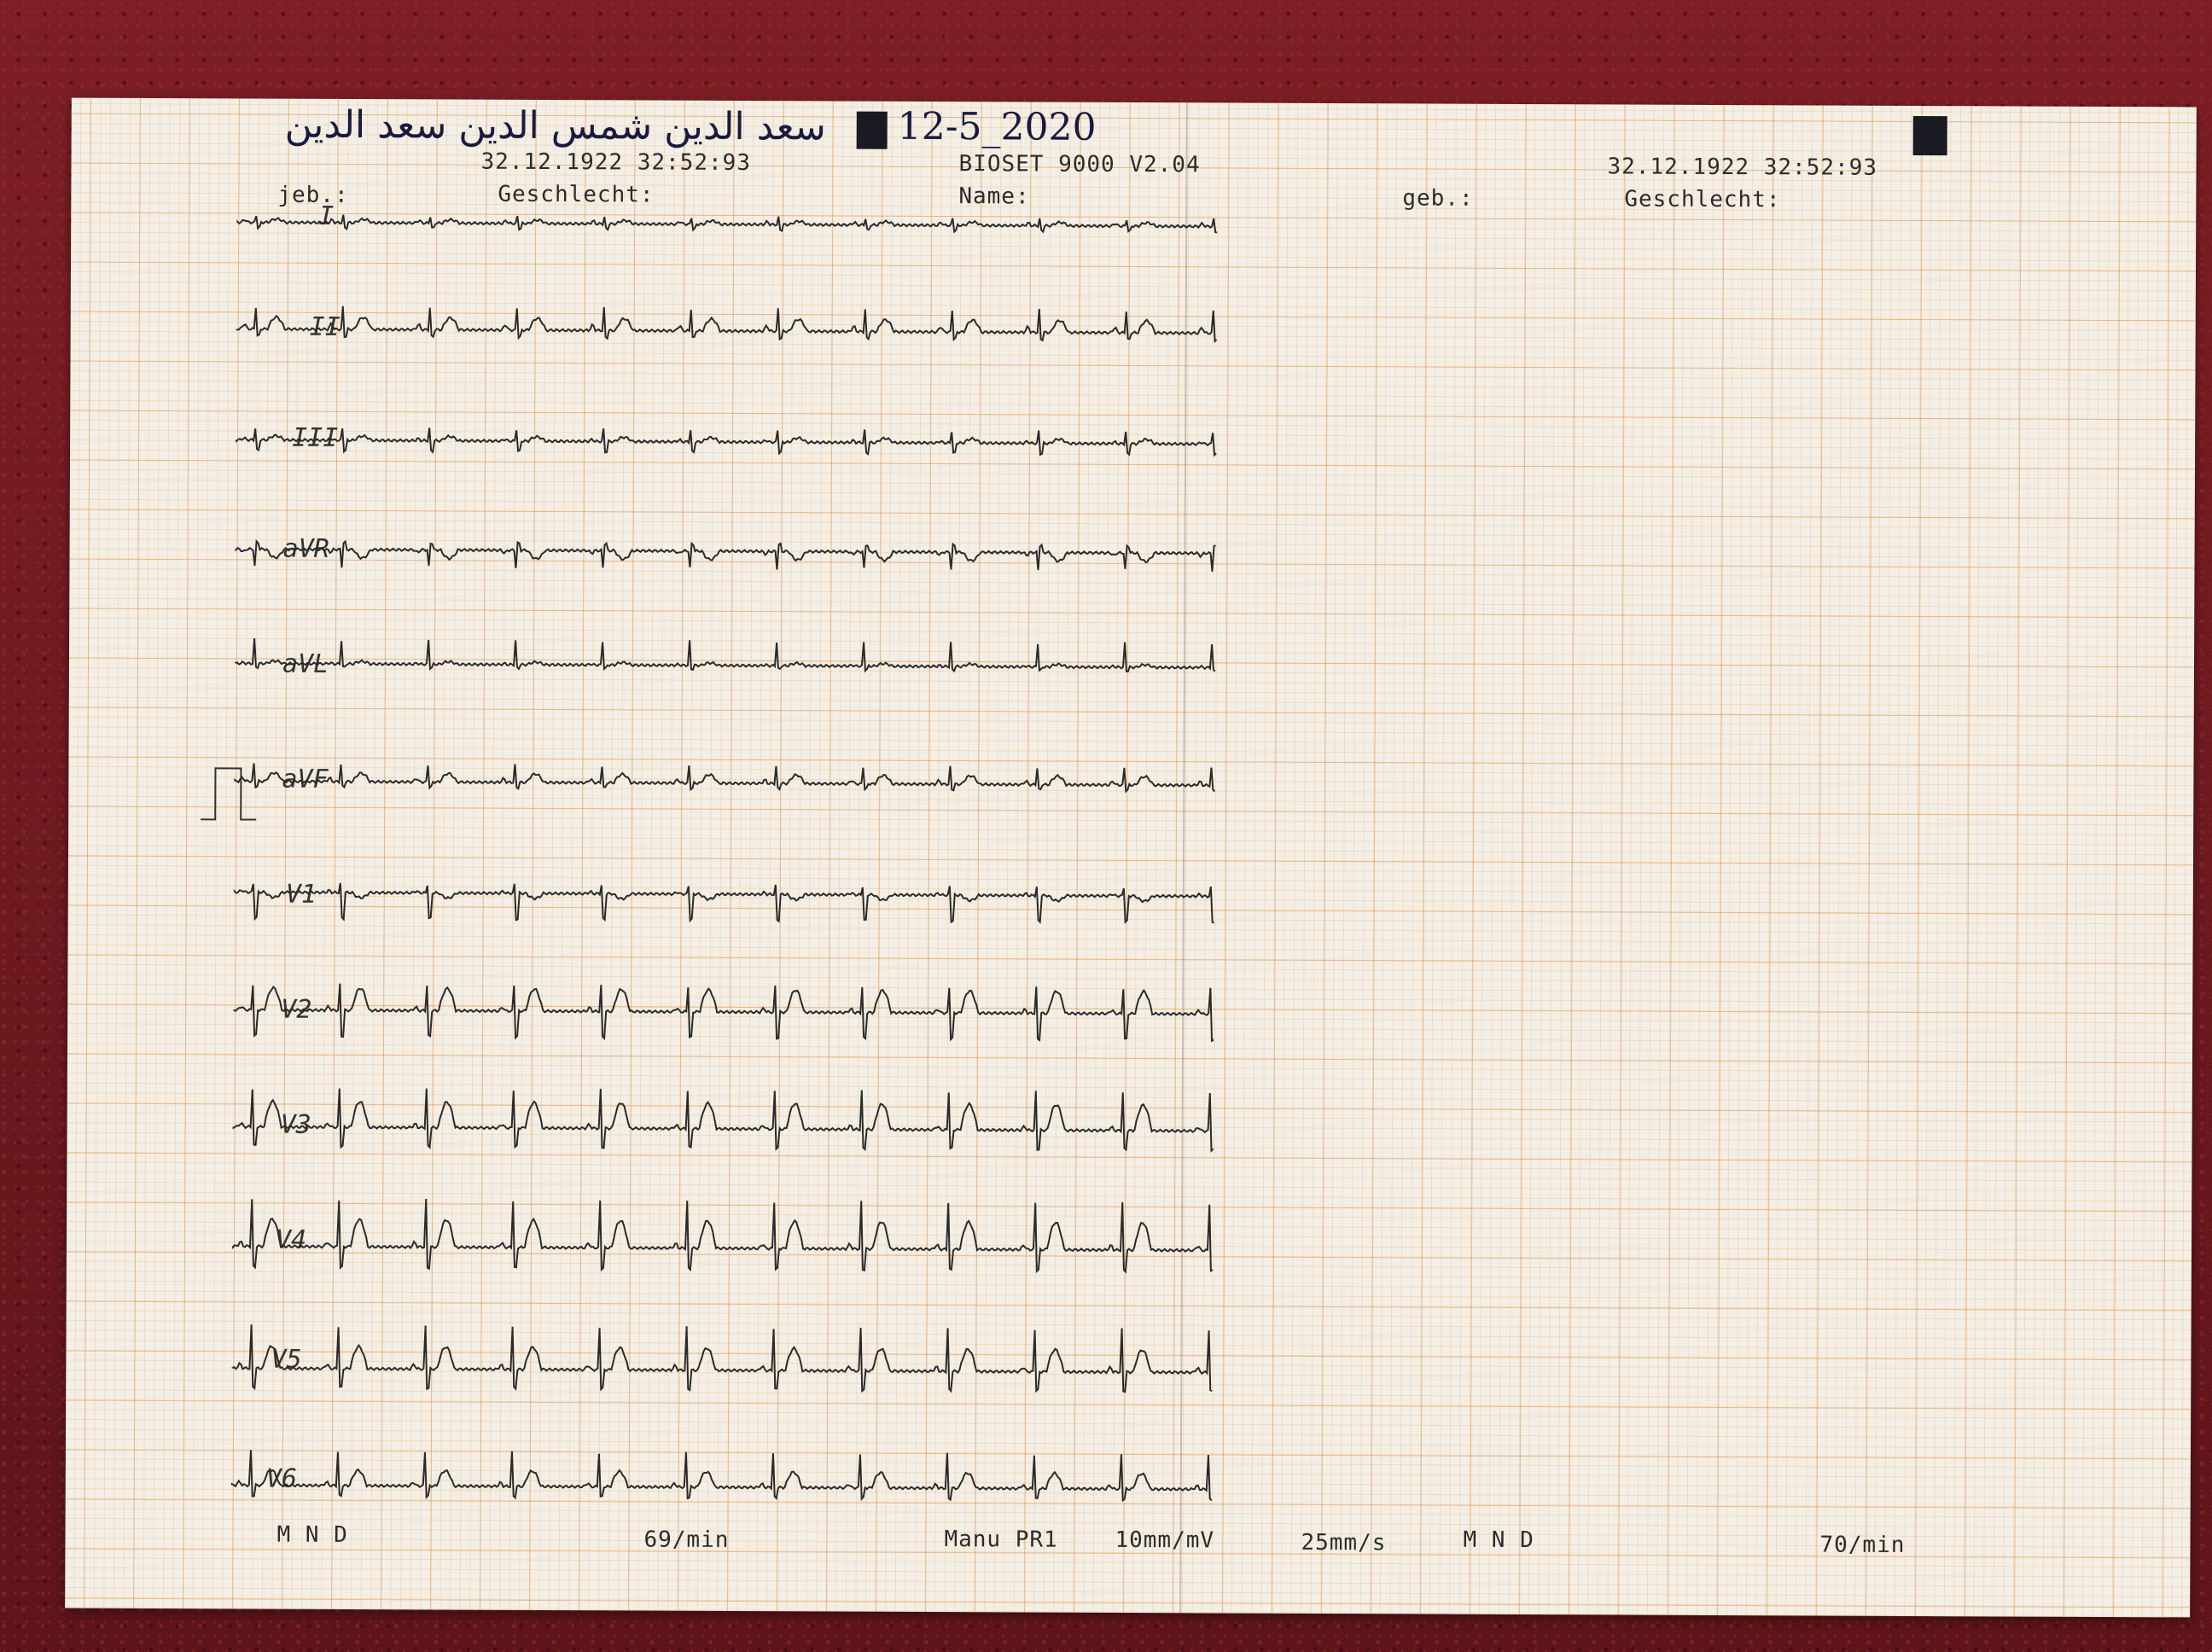  I want to click on footer-mode: Manu PR1, so click(1001, 1540).